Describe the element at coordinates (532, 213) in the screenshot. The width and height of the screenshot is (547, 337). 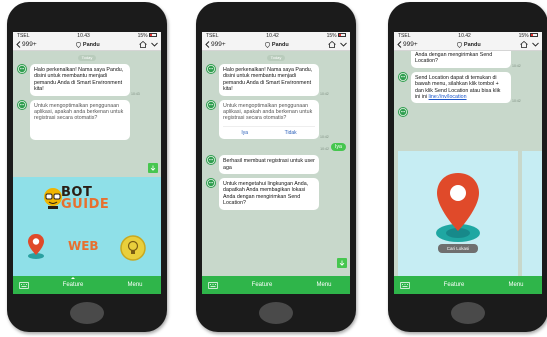
I see `next-card` at that location.